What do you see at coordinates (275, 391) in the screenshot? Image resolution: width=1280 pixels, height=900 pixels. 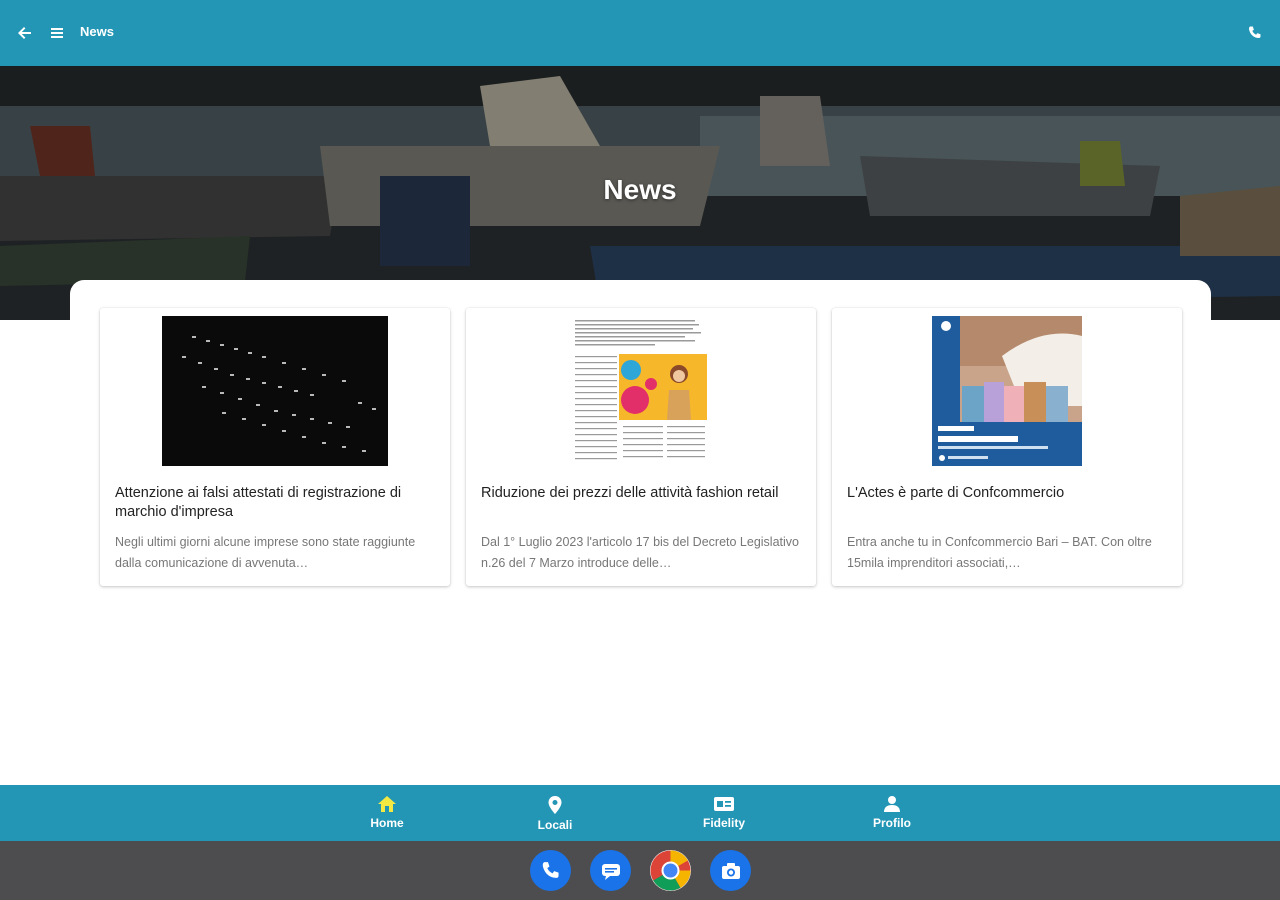 I see `keyboard-thumbnail` at bounding box center [275, 391].